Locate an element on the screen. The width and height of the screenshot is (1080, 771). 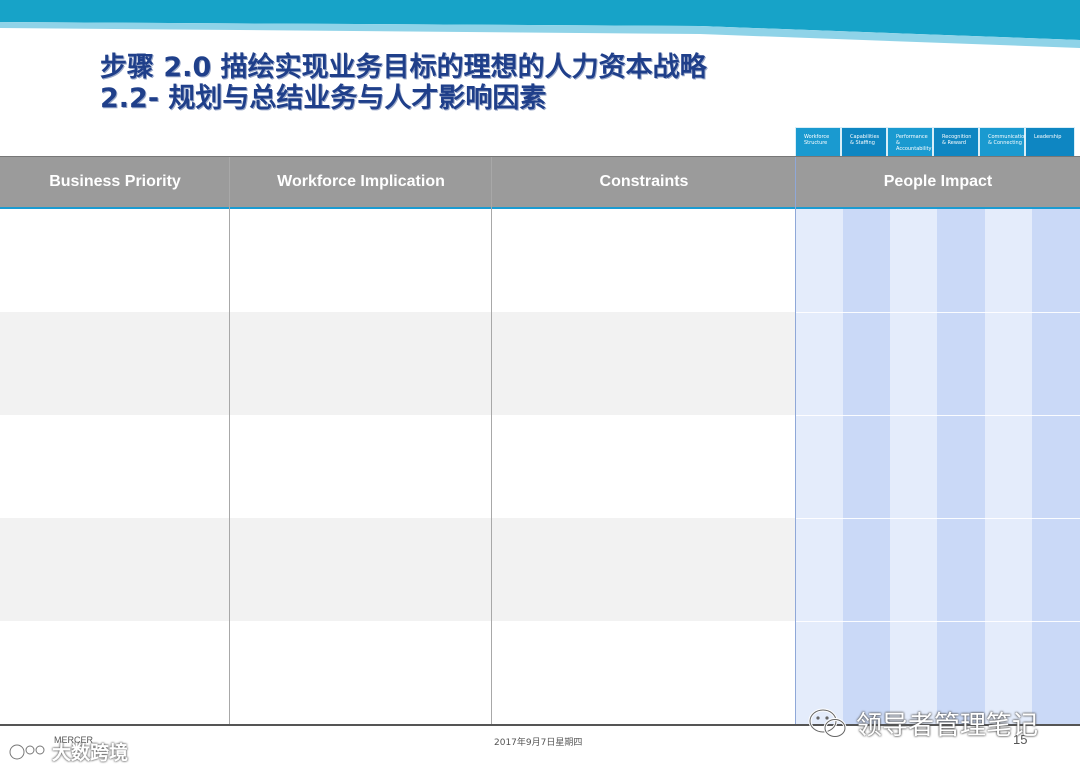
footer-date: 2017年9月7日星期四 is located at coordinates (538, 743).